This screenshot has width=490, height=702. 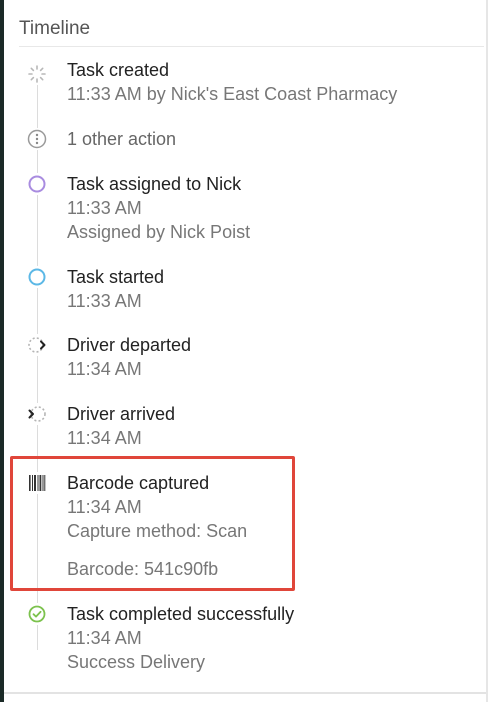 I want to click on event-detail: Success Delivery, so click(x=136, y=662).